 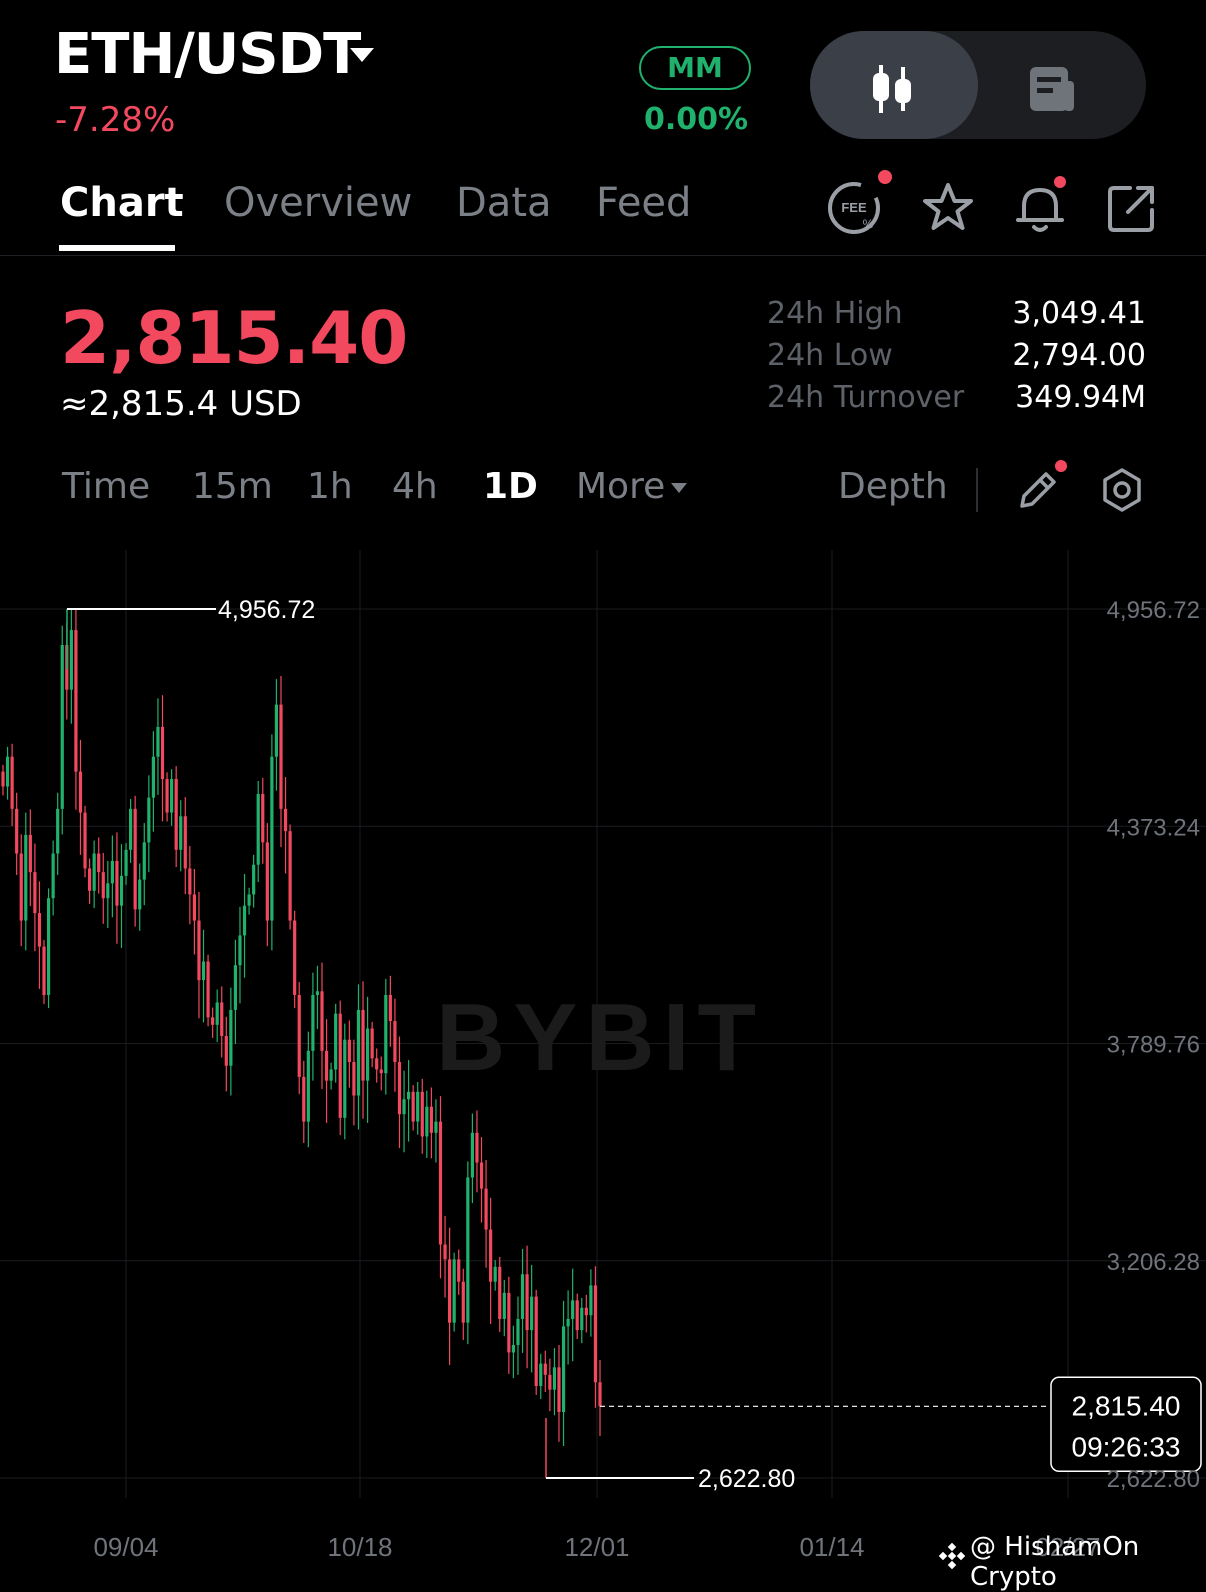 What do you see at coordinates (234, 338) in the screenshot?
I see `last-price: 2,815.40` at bounding box center [234, 338].